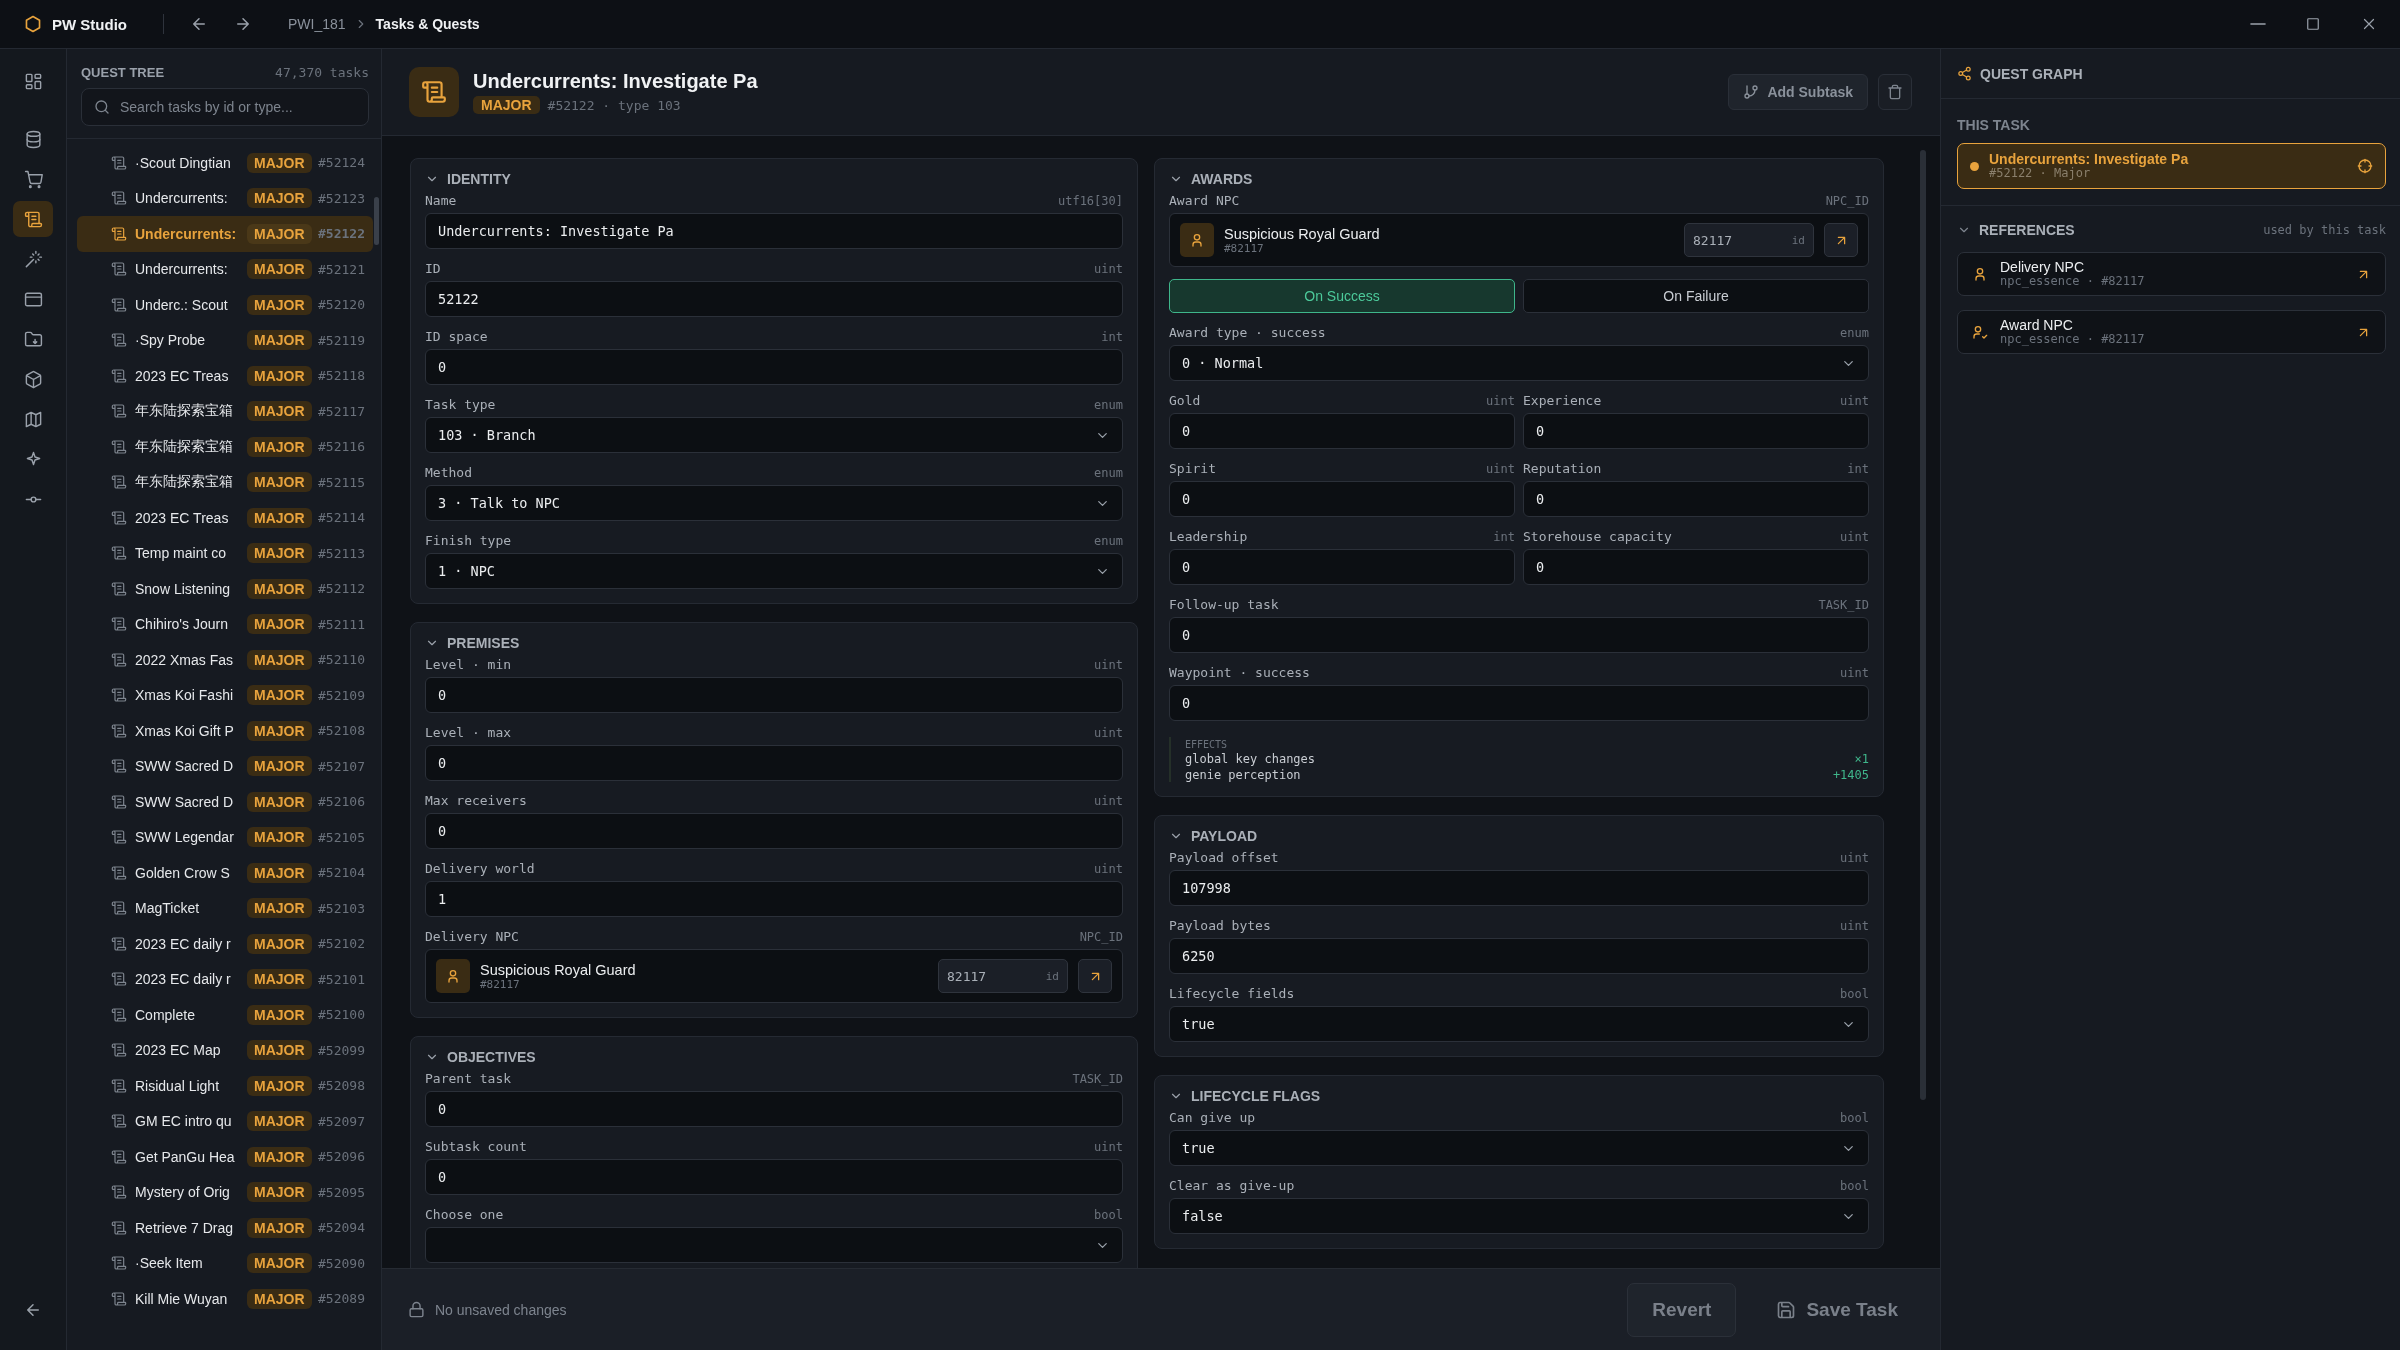 This screenshot has width=2400, height=1350. Describe the element at coordinates (169, 1263) in the screenshot. I see `task-name: ·Seek Item` at that location.